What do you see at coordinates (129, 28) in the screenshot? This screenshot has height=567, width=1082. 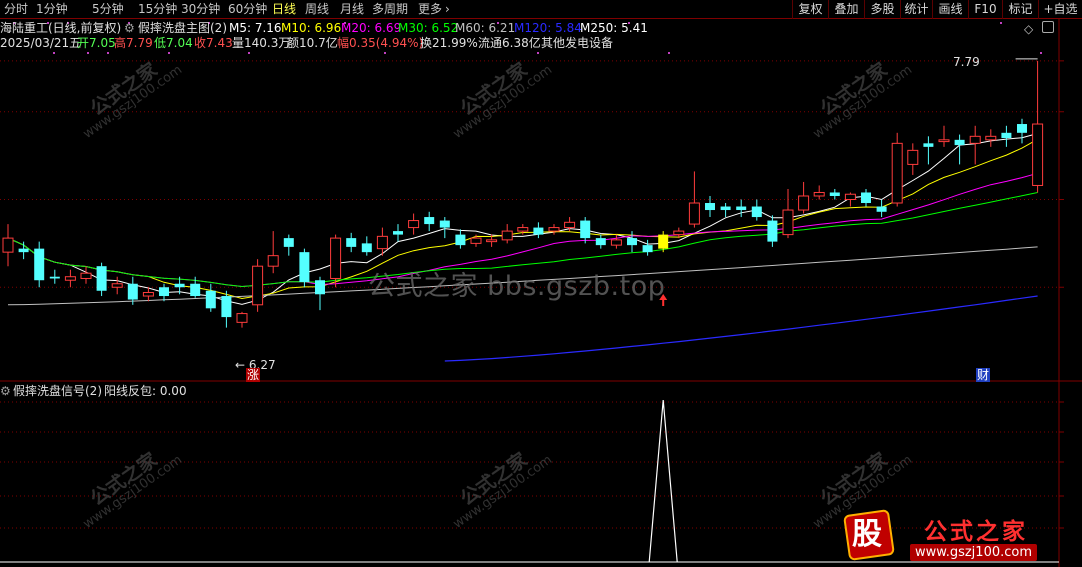 I see `indicator-settings-icon: ⚙` at bounding box center [129, 28].